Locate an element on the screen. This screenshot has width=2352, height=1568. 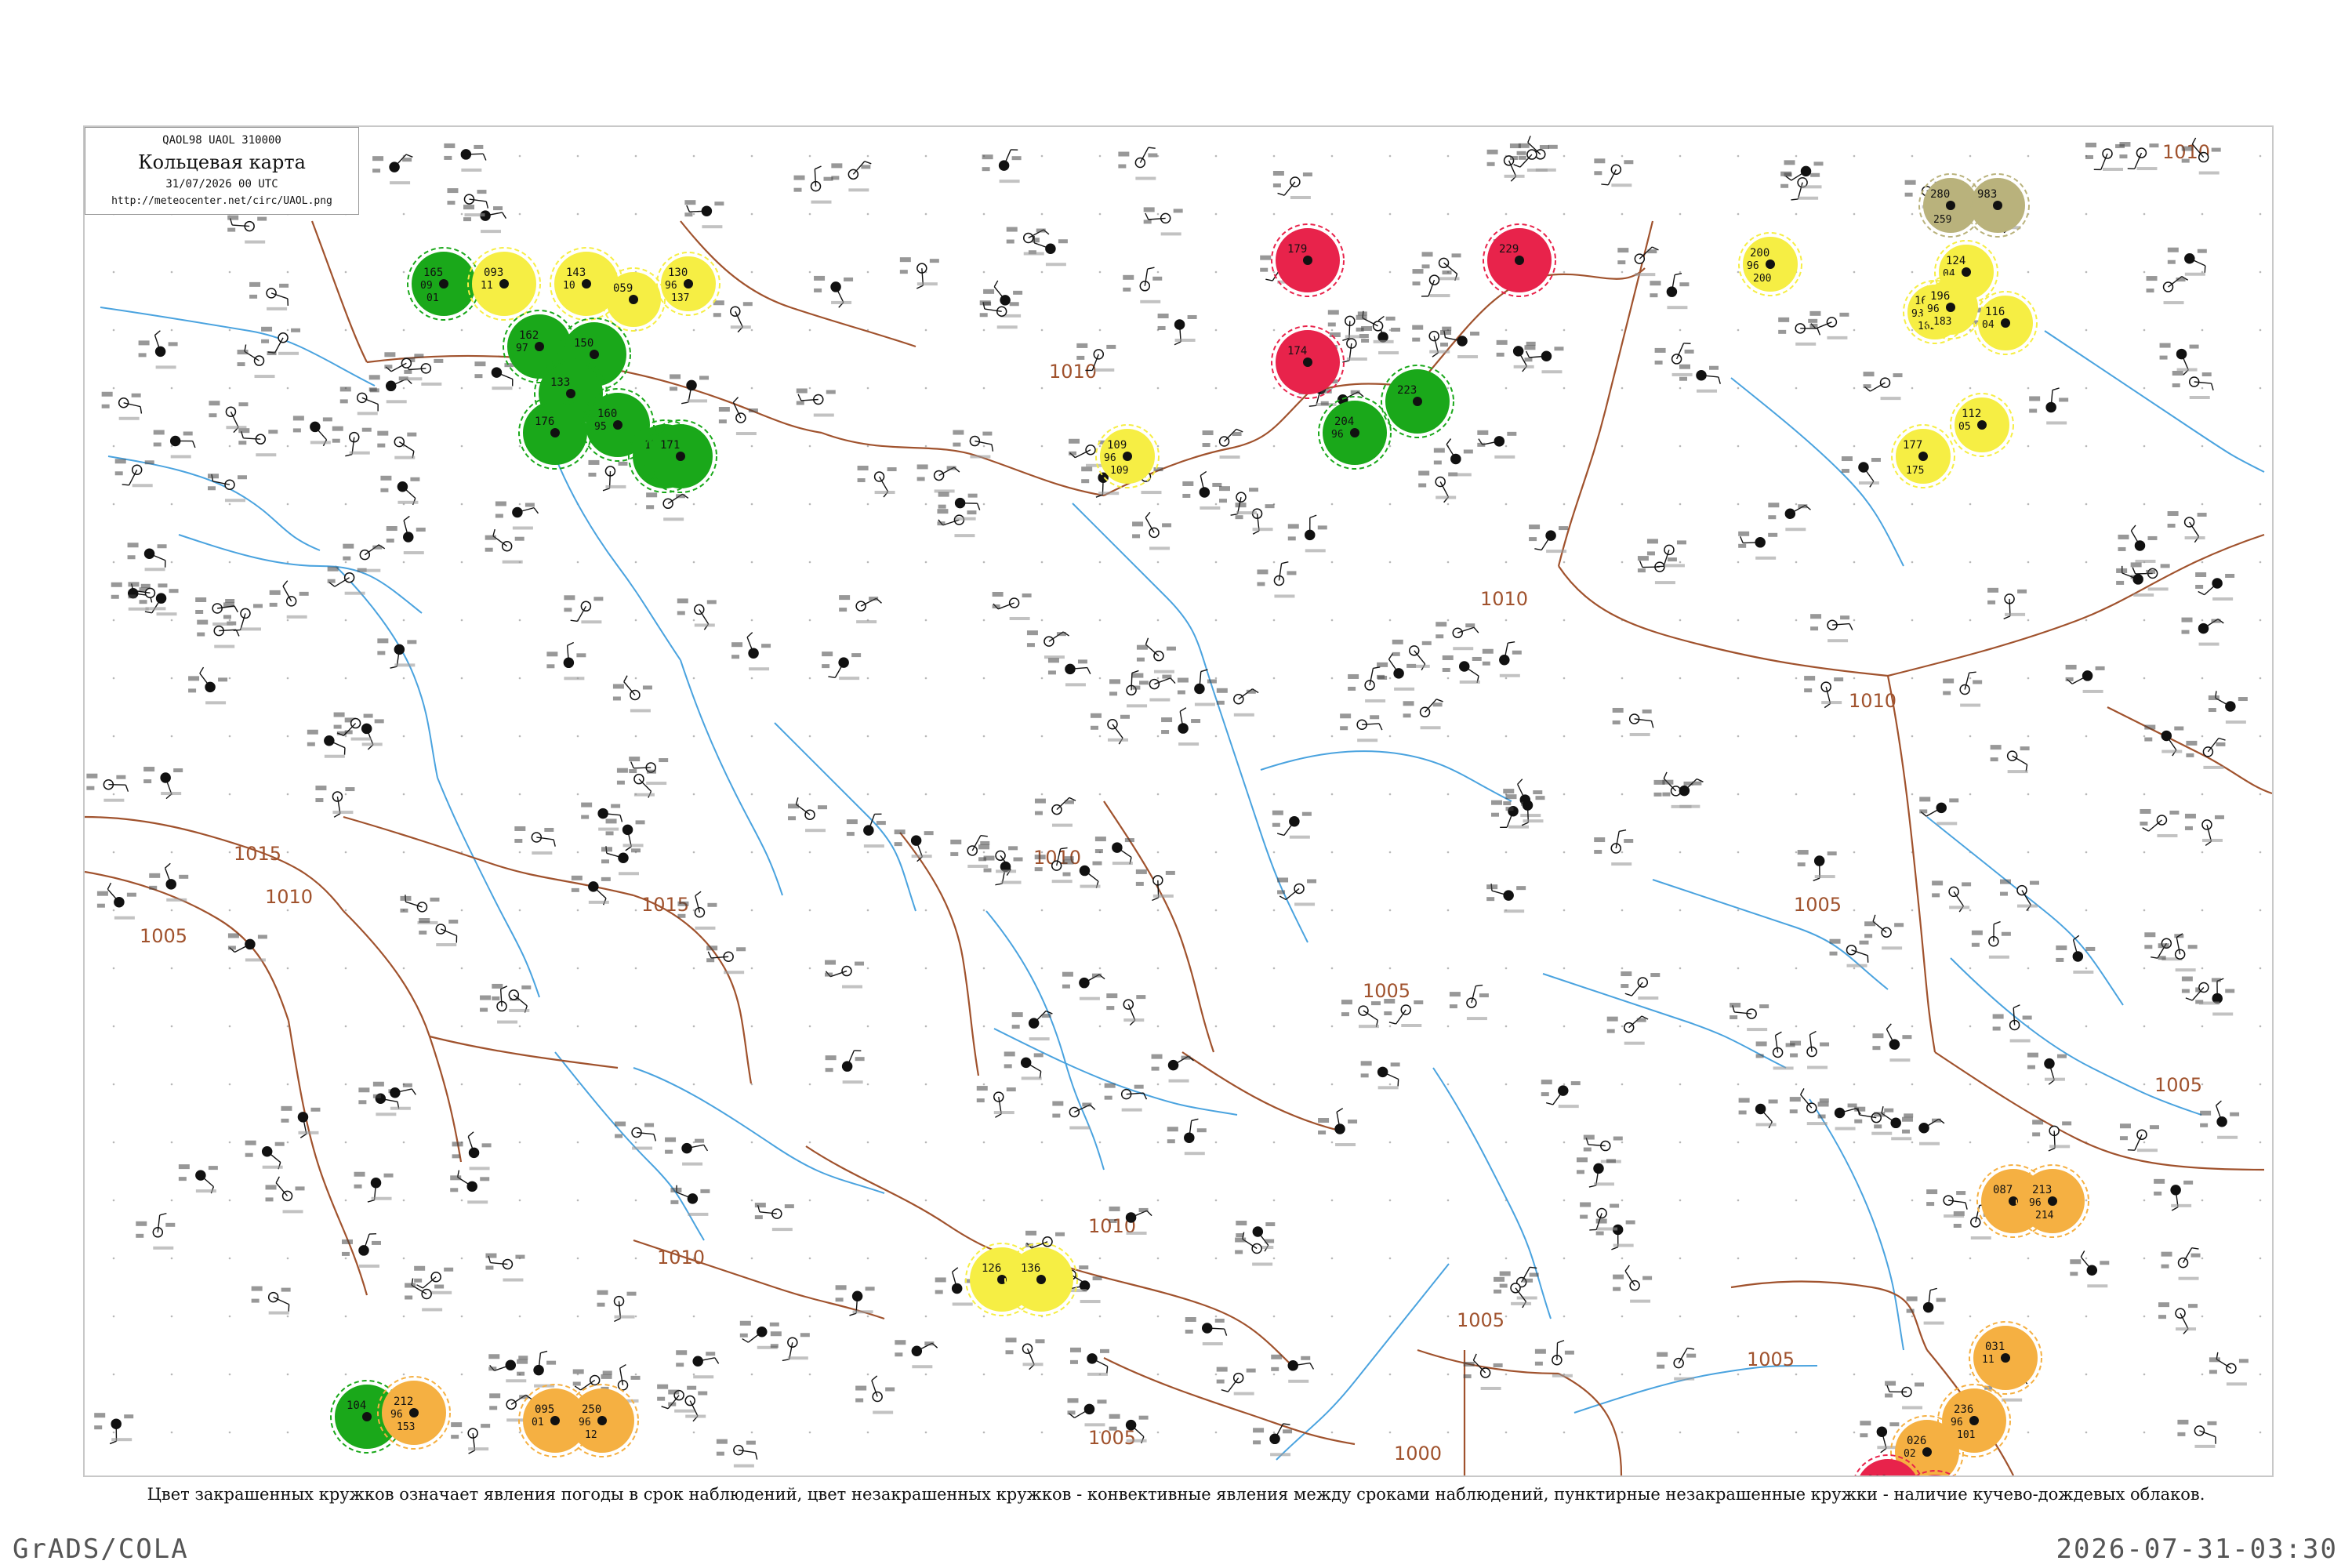
station-pressure: 983 is located at coordinates (1987, 195).